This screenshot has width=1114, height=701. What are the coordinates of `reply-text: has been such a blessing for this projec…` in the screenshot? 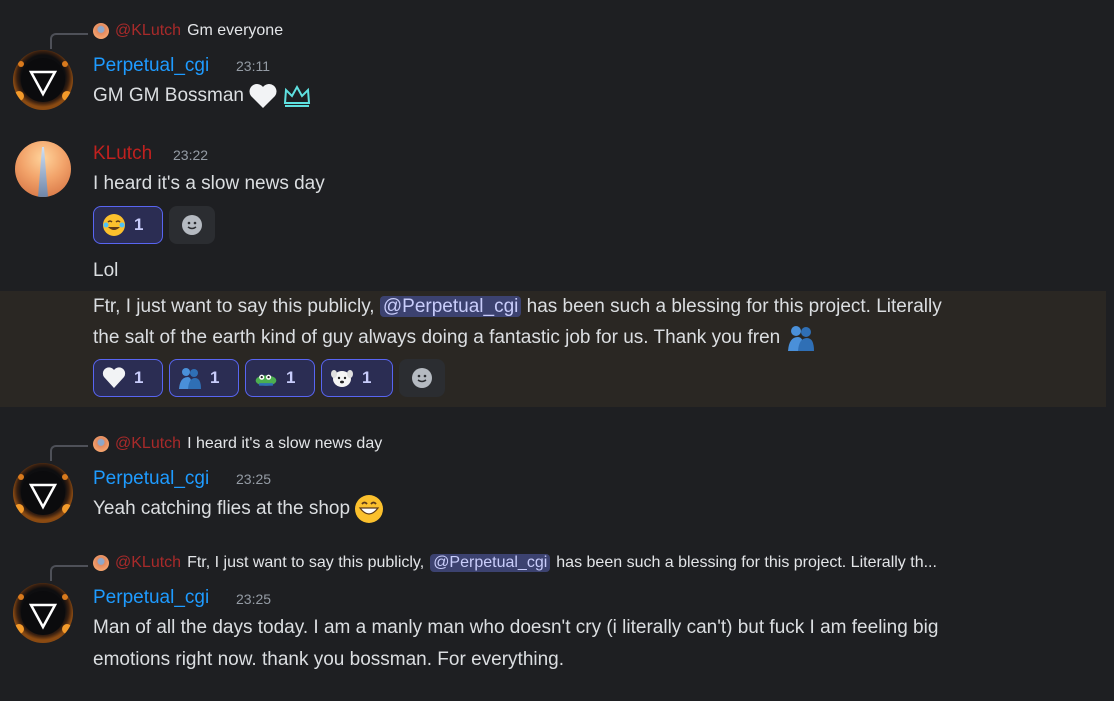 It's located at (746, 563).